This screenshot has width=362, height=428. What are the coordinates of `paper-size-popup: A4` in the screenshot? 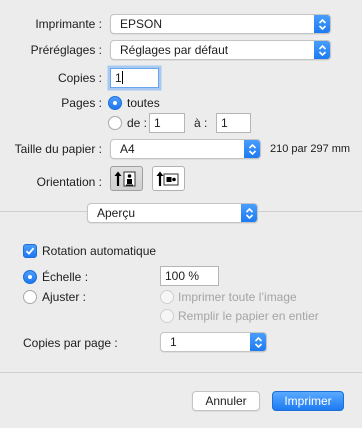 It's located at (185, 149).